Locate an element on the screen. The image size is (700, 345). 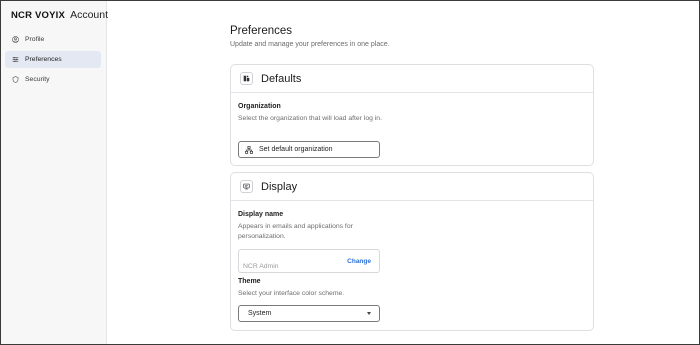
sliders-icon is located at coordinates (15, 59).